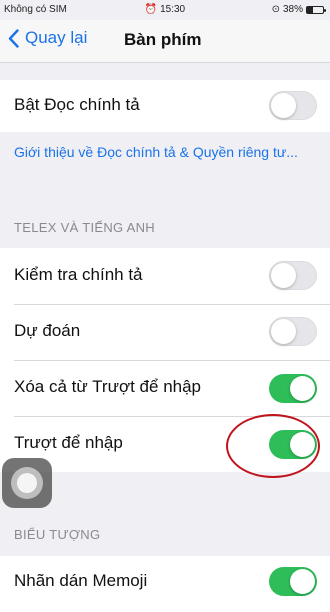  Describe the element at coordinates (293, 331) in the screenshot. I see `prediction-toggle` at that location.